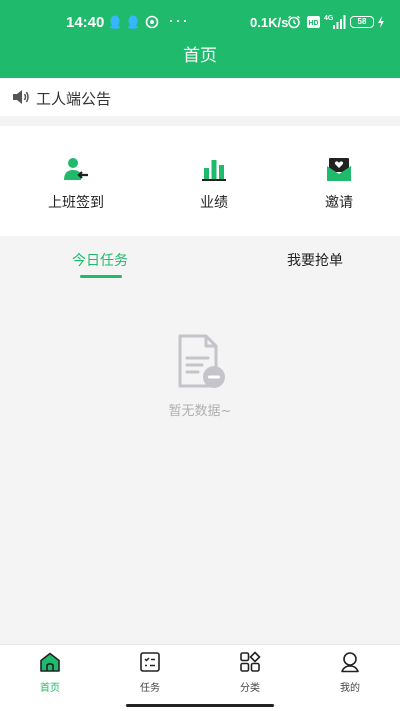 Image resolution: width=400 pixels, height=711 pixels. What do you see at coordinates (200, 97) in the screenshot?
I see `announcement-bar: 工人端公告` at bounding box center [200, 97].